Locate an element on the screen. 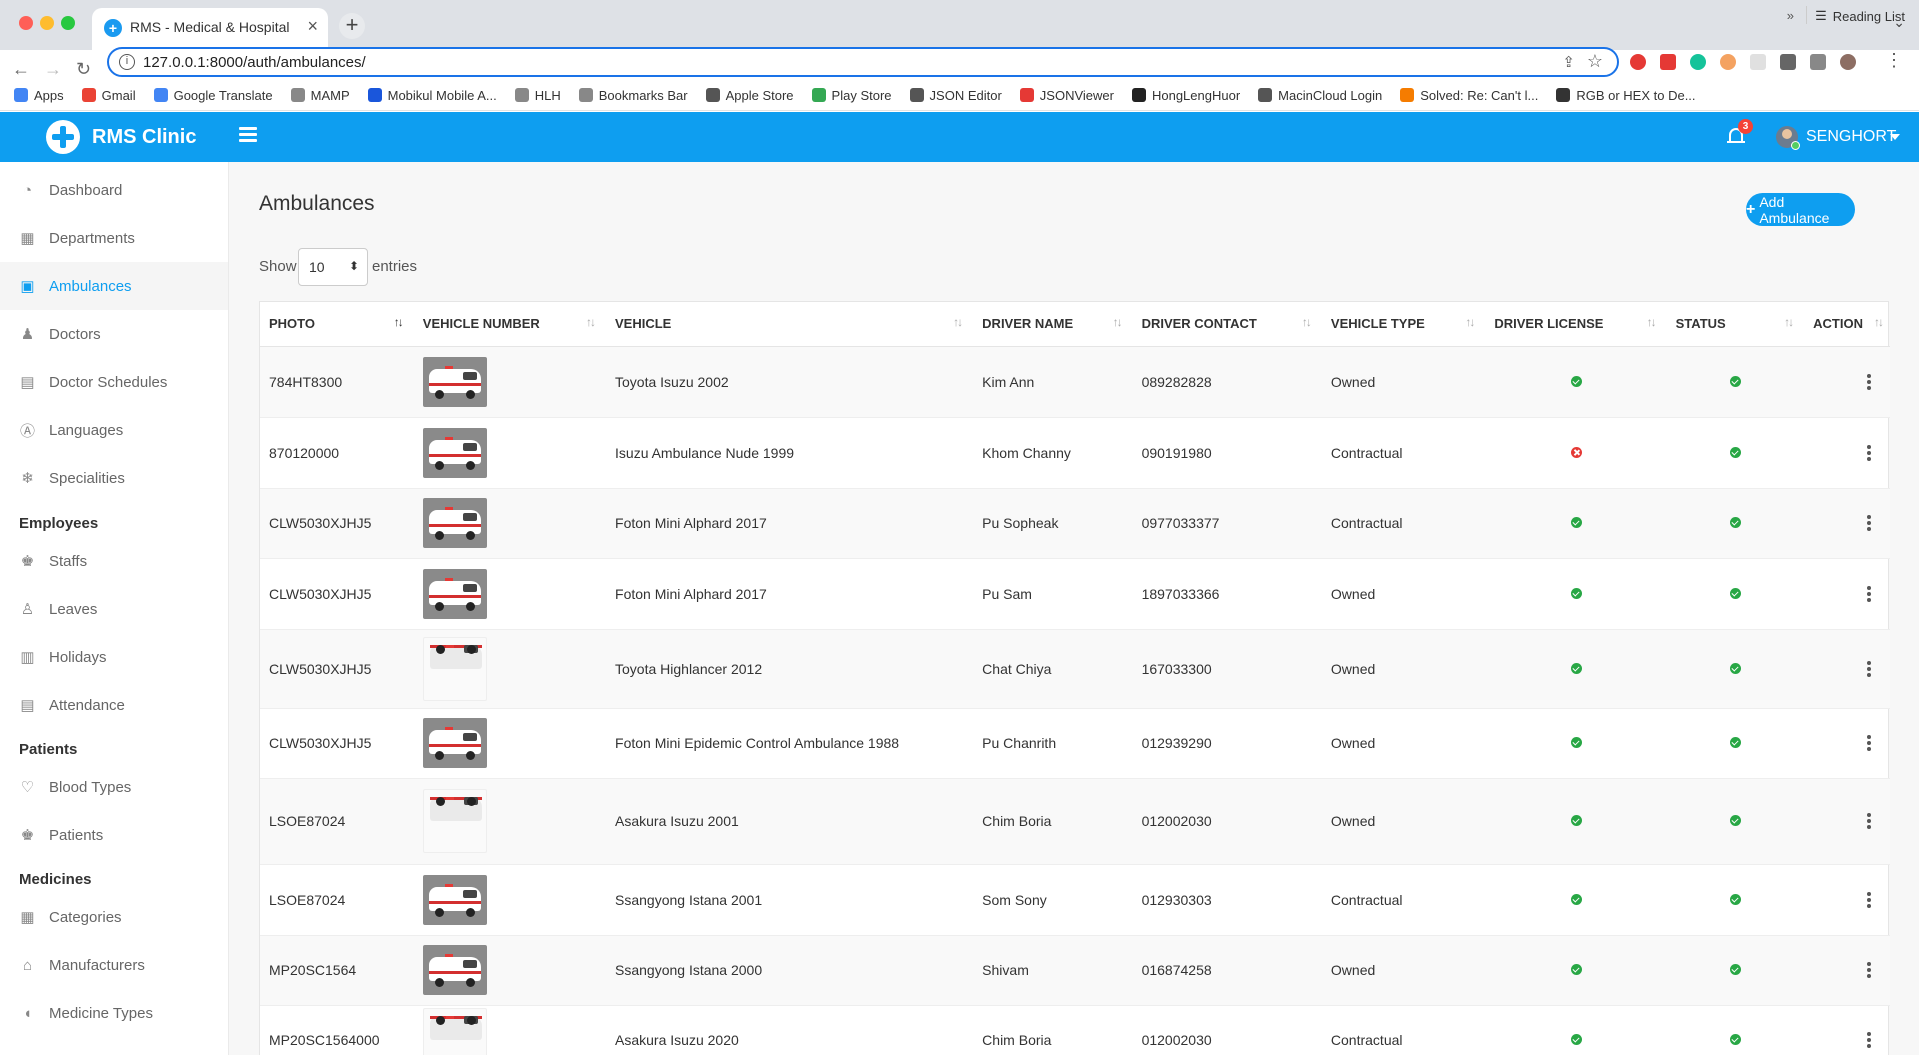 The width and height of the screenshot is (1919, 1055). tab-close-icon: × is located at coordinates (312, 26).